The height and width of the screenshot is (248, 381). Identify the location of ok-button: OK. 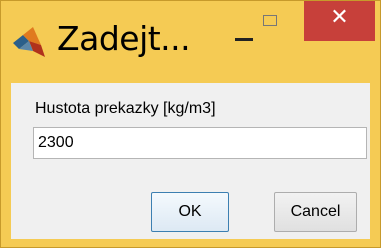
(190, 212).